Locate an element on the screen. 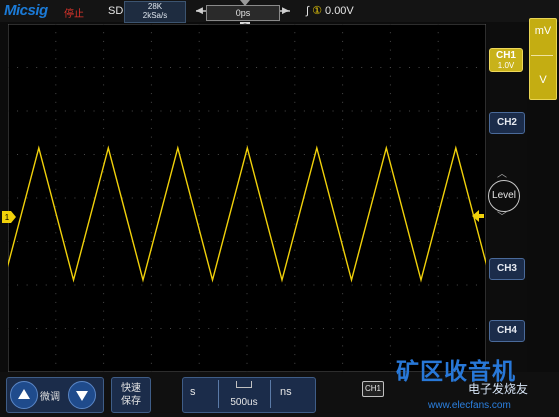 This screenshot has height=417, width=559. chevron-right-icon: ▶ is located at coordinates (285, 10).